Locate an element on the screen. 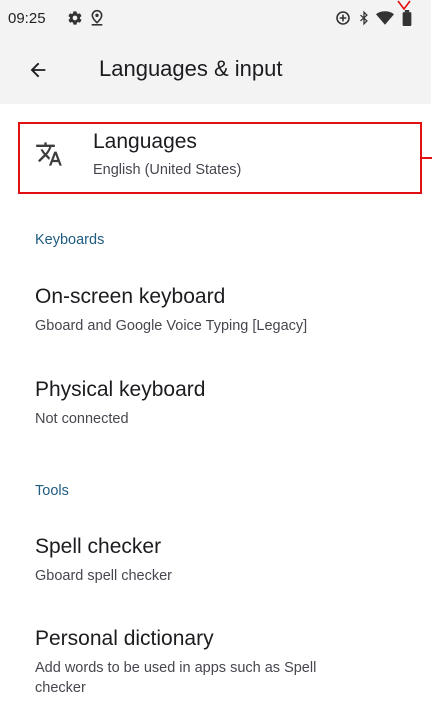 Image resolution: width=440 pixels, height=705 pixels. bluetooth-icon is located at coordinates (364, 18).